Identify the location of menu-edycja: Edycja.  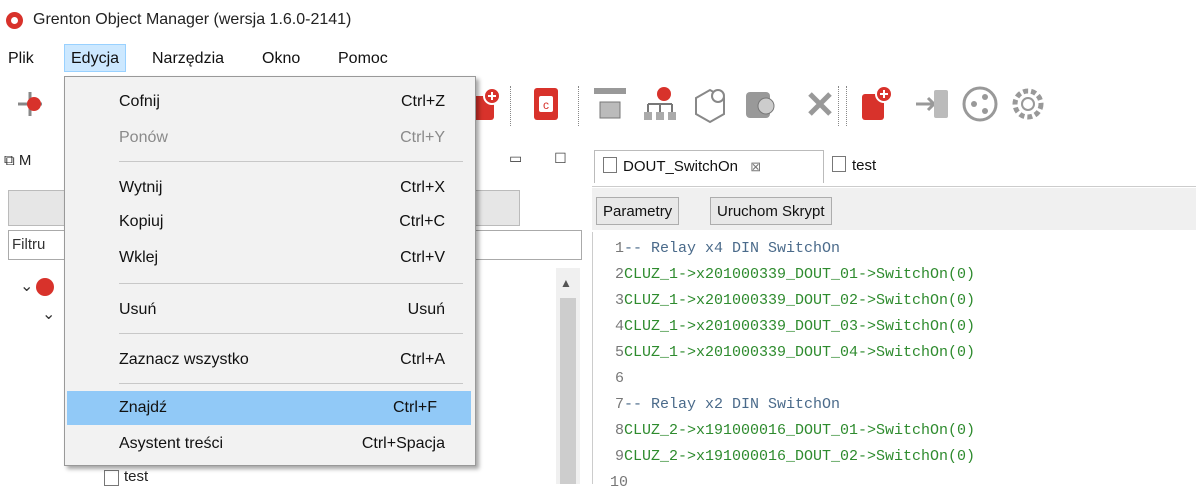
(95, 58).